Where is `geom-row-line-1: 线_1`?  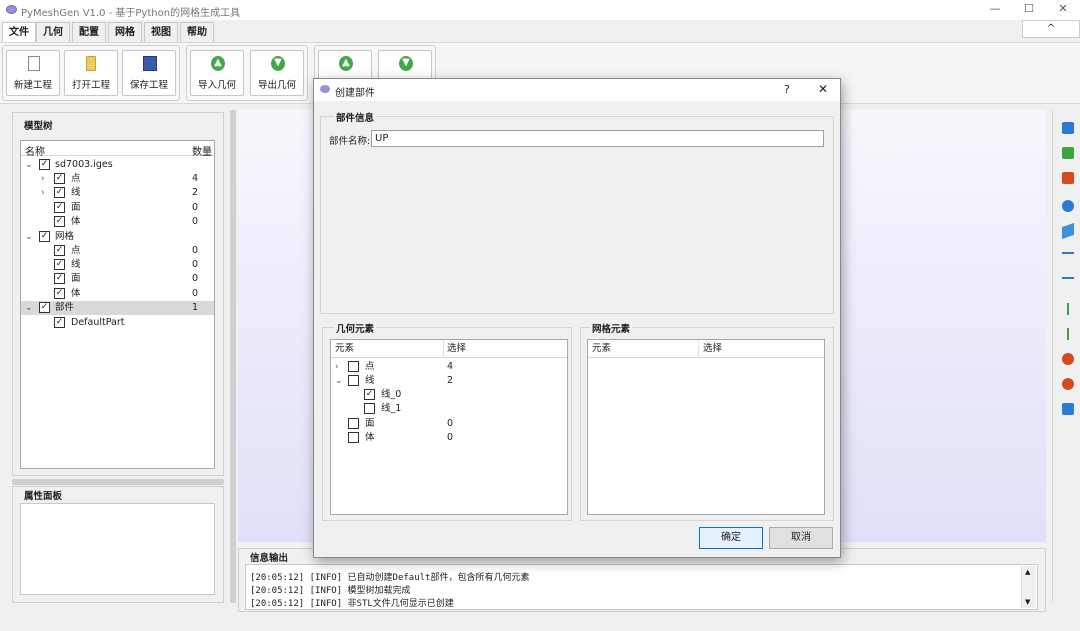
geom-row-line-1: 线_1 is located at coordinates (449, 409).